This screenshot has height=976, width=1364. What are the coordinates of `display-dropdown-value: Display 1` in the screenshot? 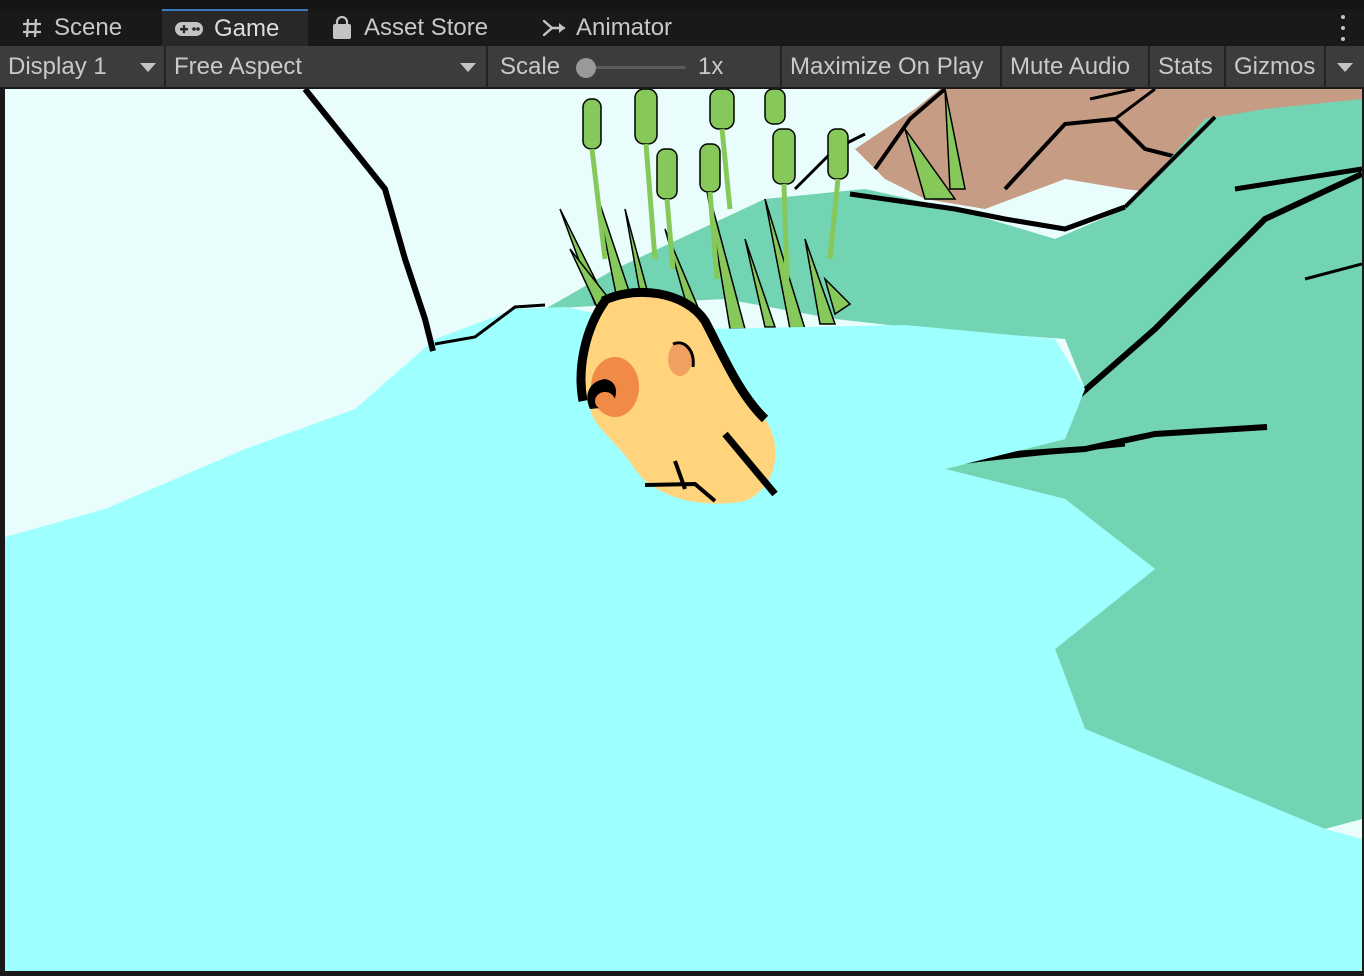 It's located at (57, 66).